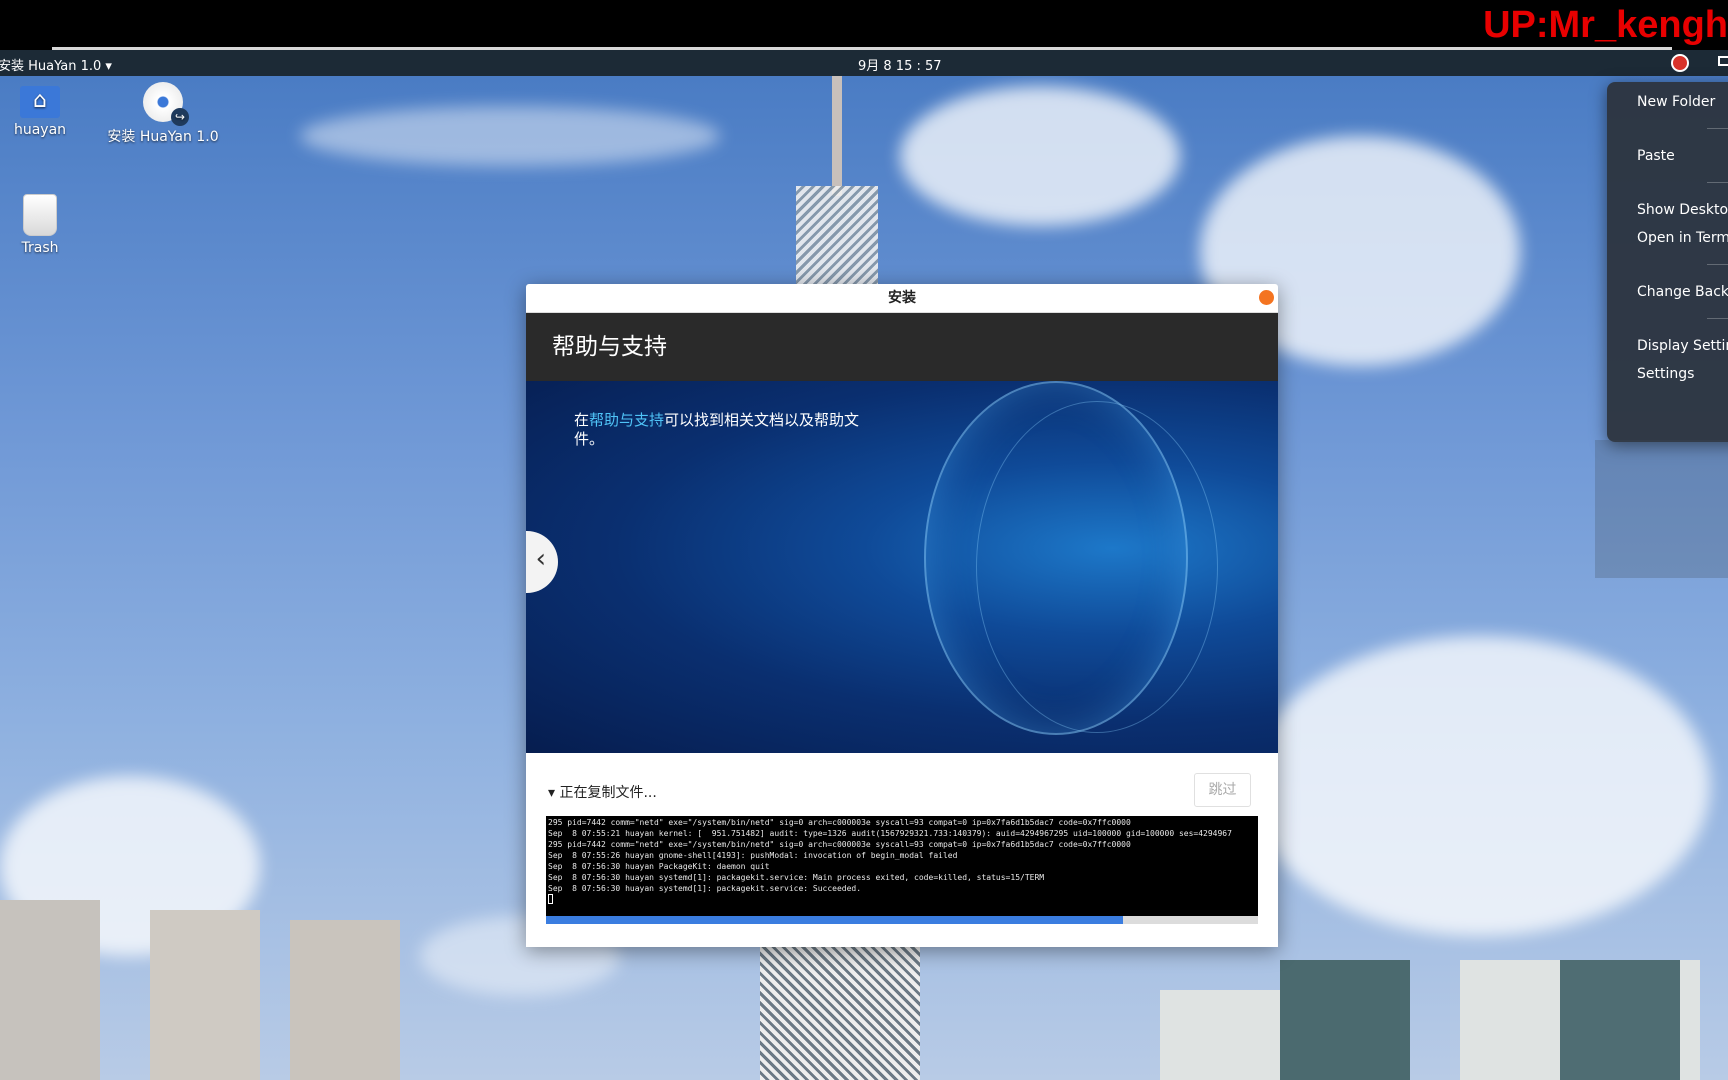  Describe the element at coordinates (108, 66) in the screenshot. I see `chevron-down-icon: ▾` at that location.